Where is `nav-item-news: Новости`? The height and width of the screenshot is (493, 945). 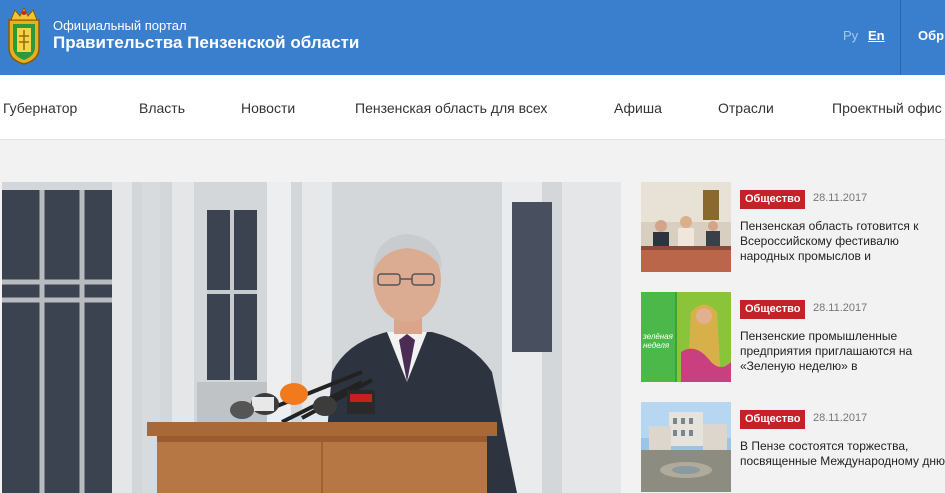
nav-item-news: Новости is located at coordinates (268, 108).